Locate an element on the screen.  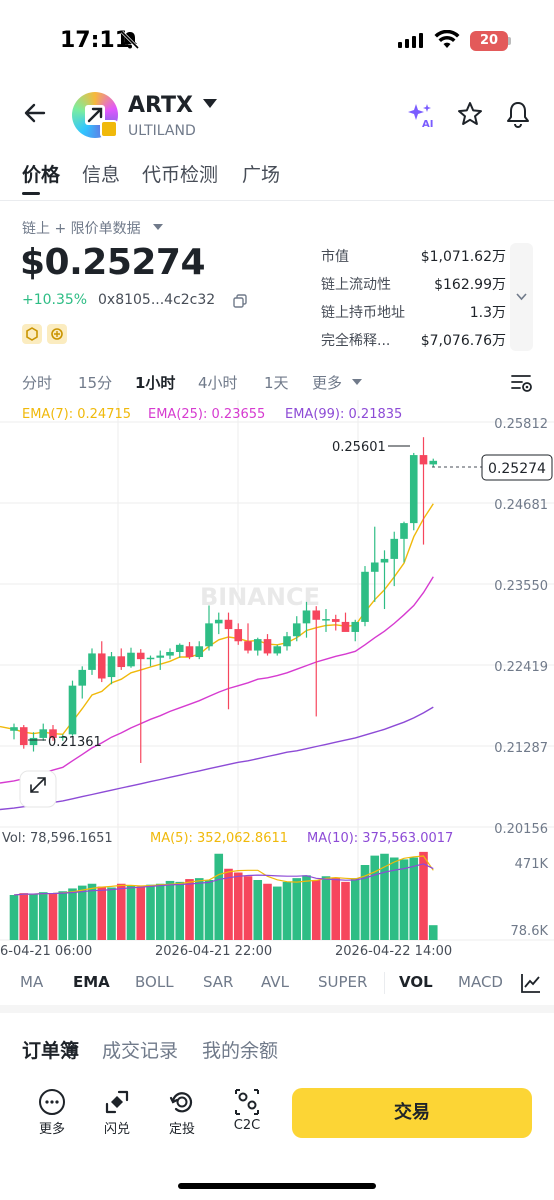
tab-trade-history: 成交记录 is located at coordinates (140, 1049).